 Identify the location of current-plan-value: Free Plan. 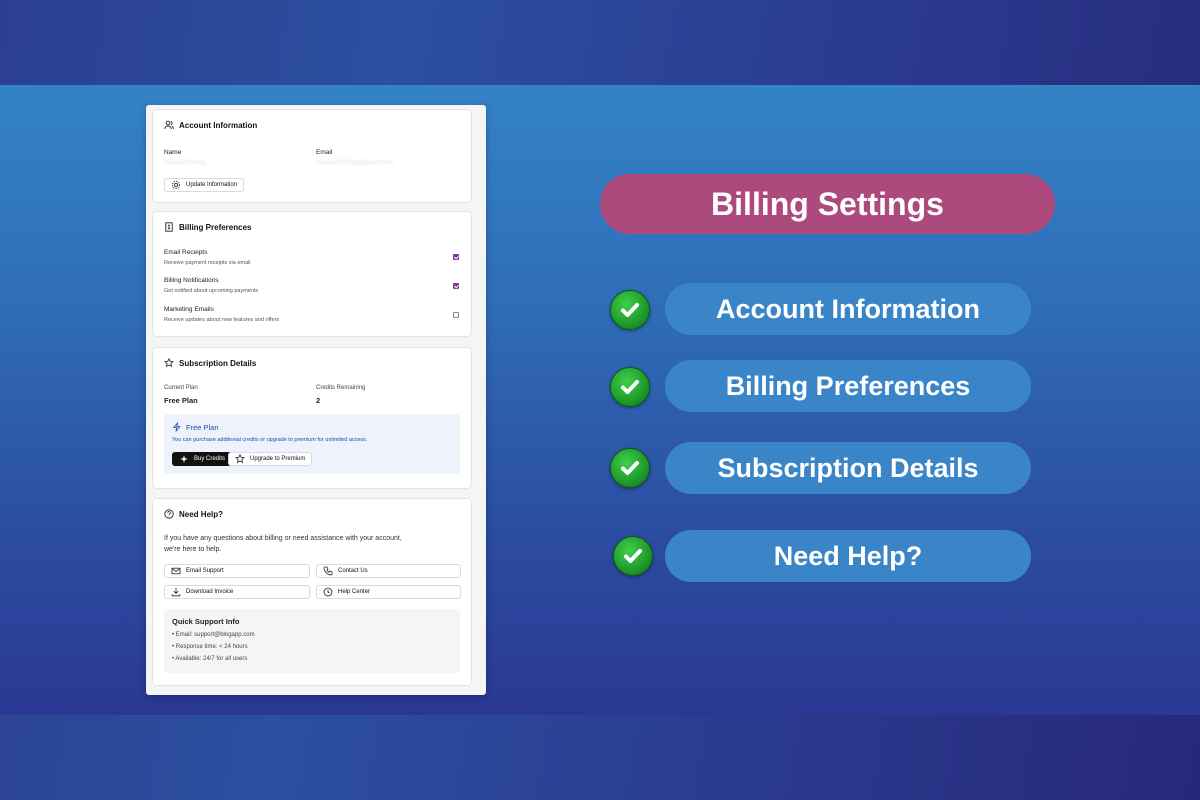
(181, 400).